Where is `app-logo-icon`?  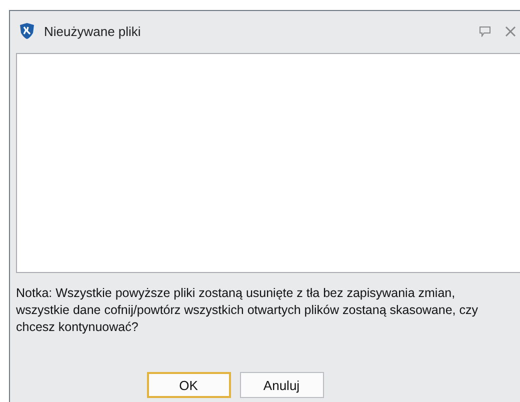
app-logo-icon is located at coordinates (27, 31).